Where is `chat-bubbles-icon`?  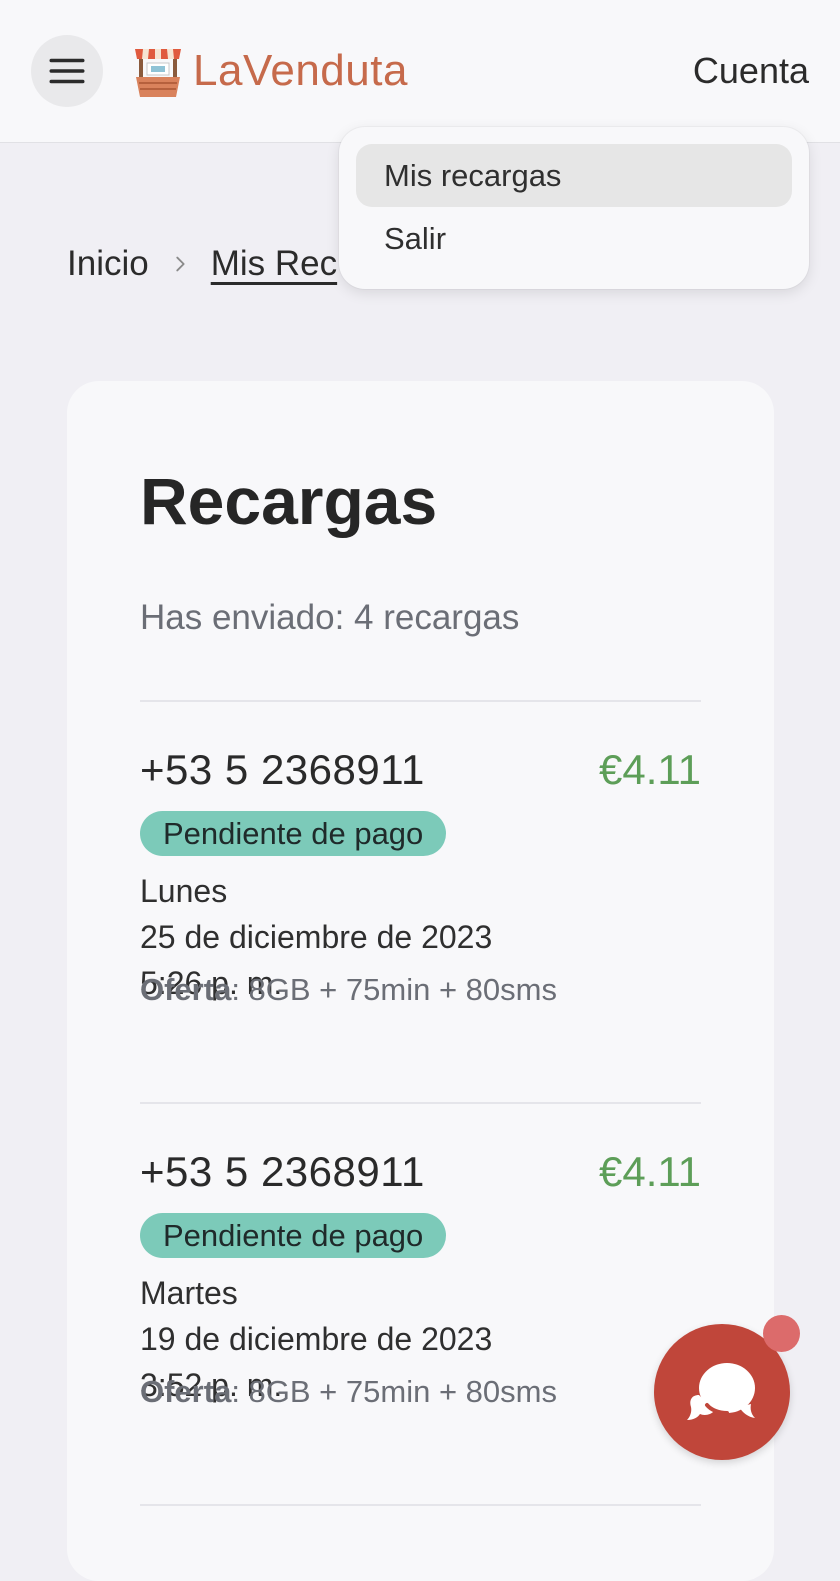
chat-bubbles-icon is located at coordinates (721, 1391).